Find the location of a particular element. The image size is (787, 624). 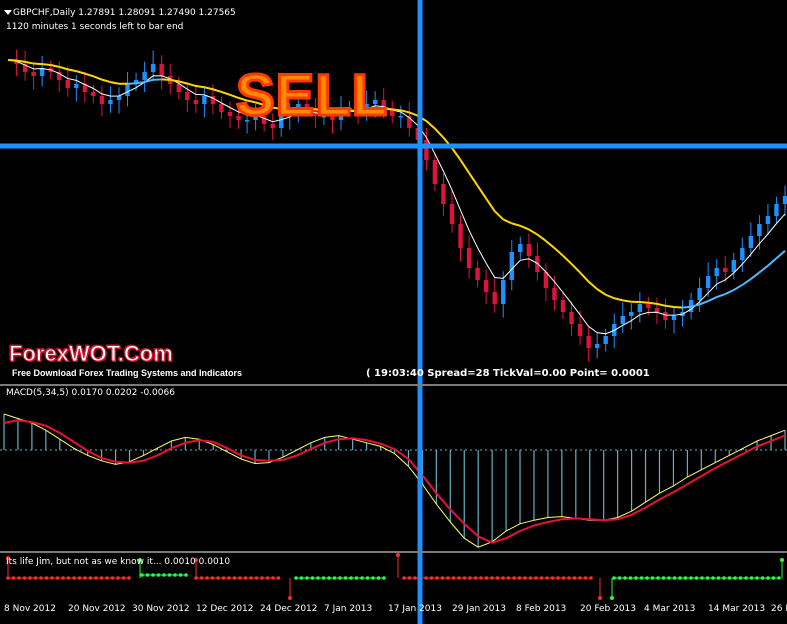

sell-signal-label: SELL is located at coordinates (311, 96).